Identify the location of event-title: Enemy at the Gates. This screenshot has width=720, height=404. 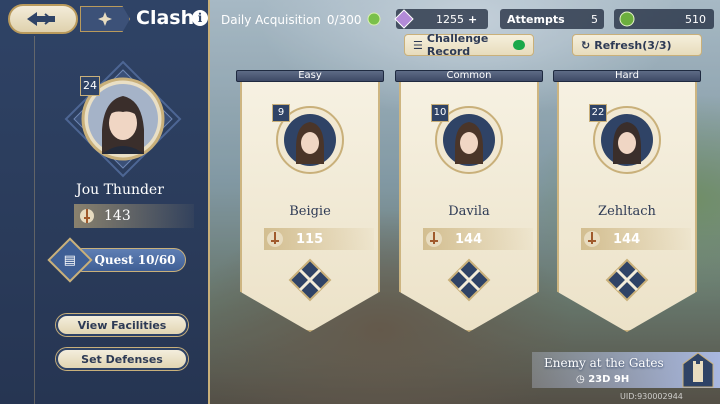
(604, 363).